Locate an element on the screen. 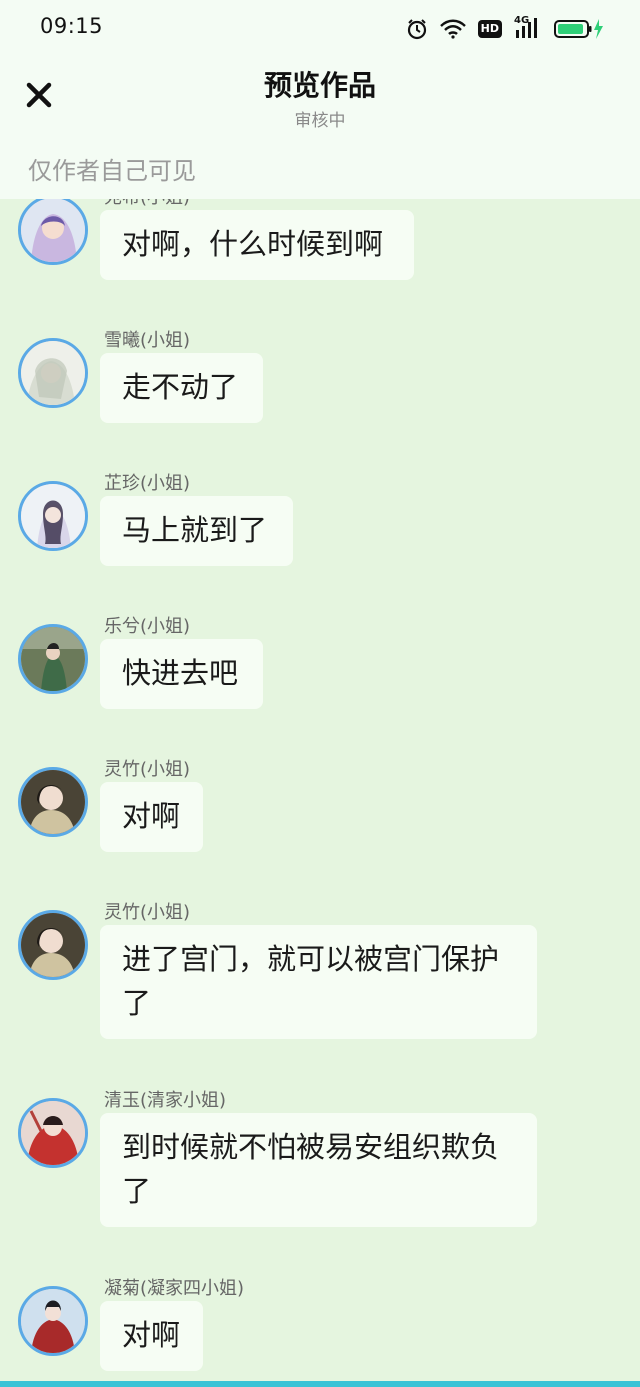 Image resolution: width=640 pixels, height=1387 pixels. message-bubble: 对啊，什么时候到啊 is located at coordinates (257, 245).